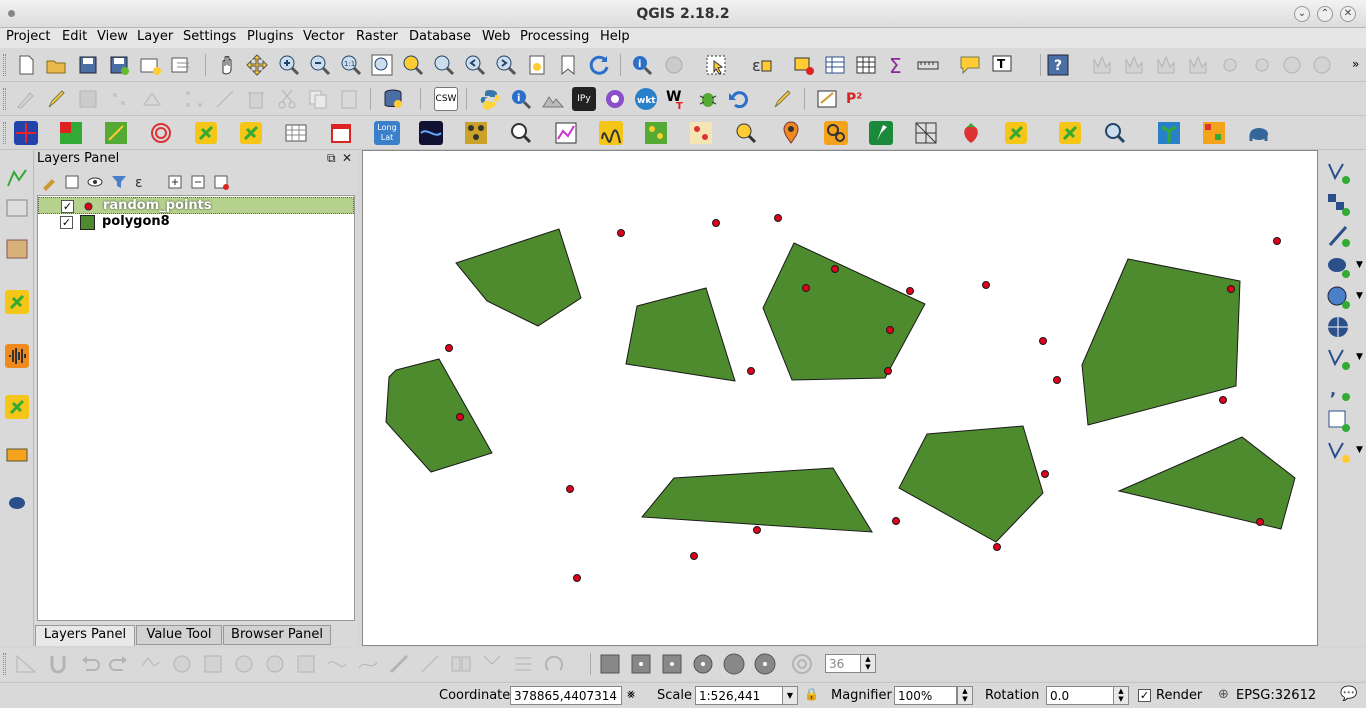  I want to click on p2-plugin-icon: P², so click(858, 99).